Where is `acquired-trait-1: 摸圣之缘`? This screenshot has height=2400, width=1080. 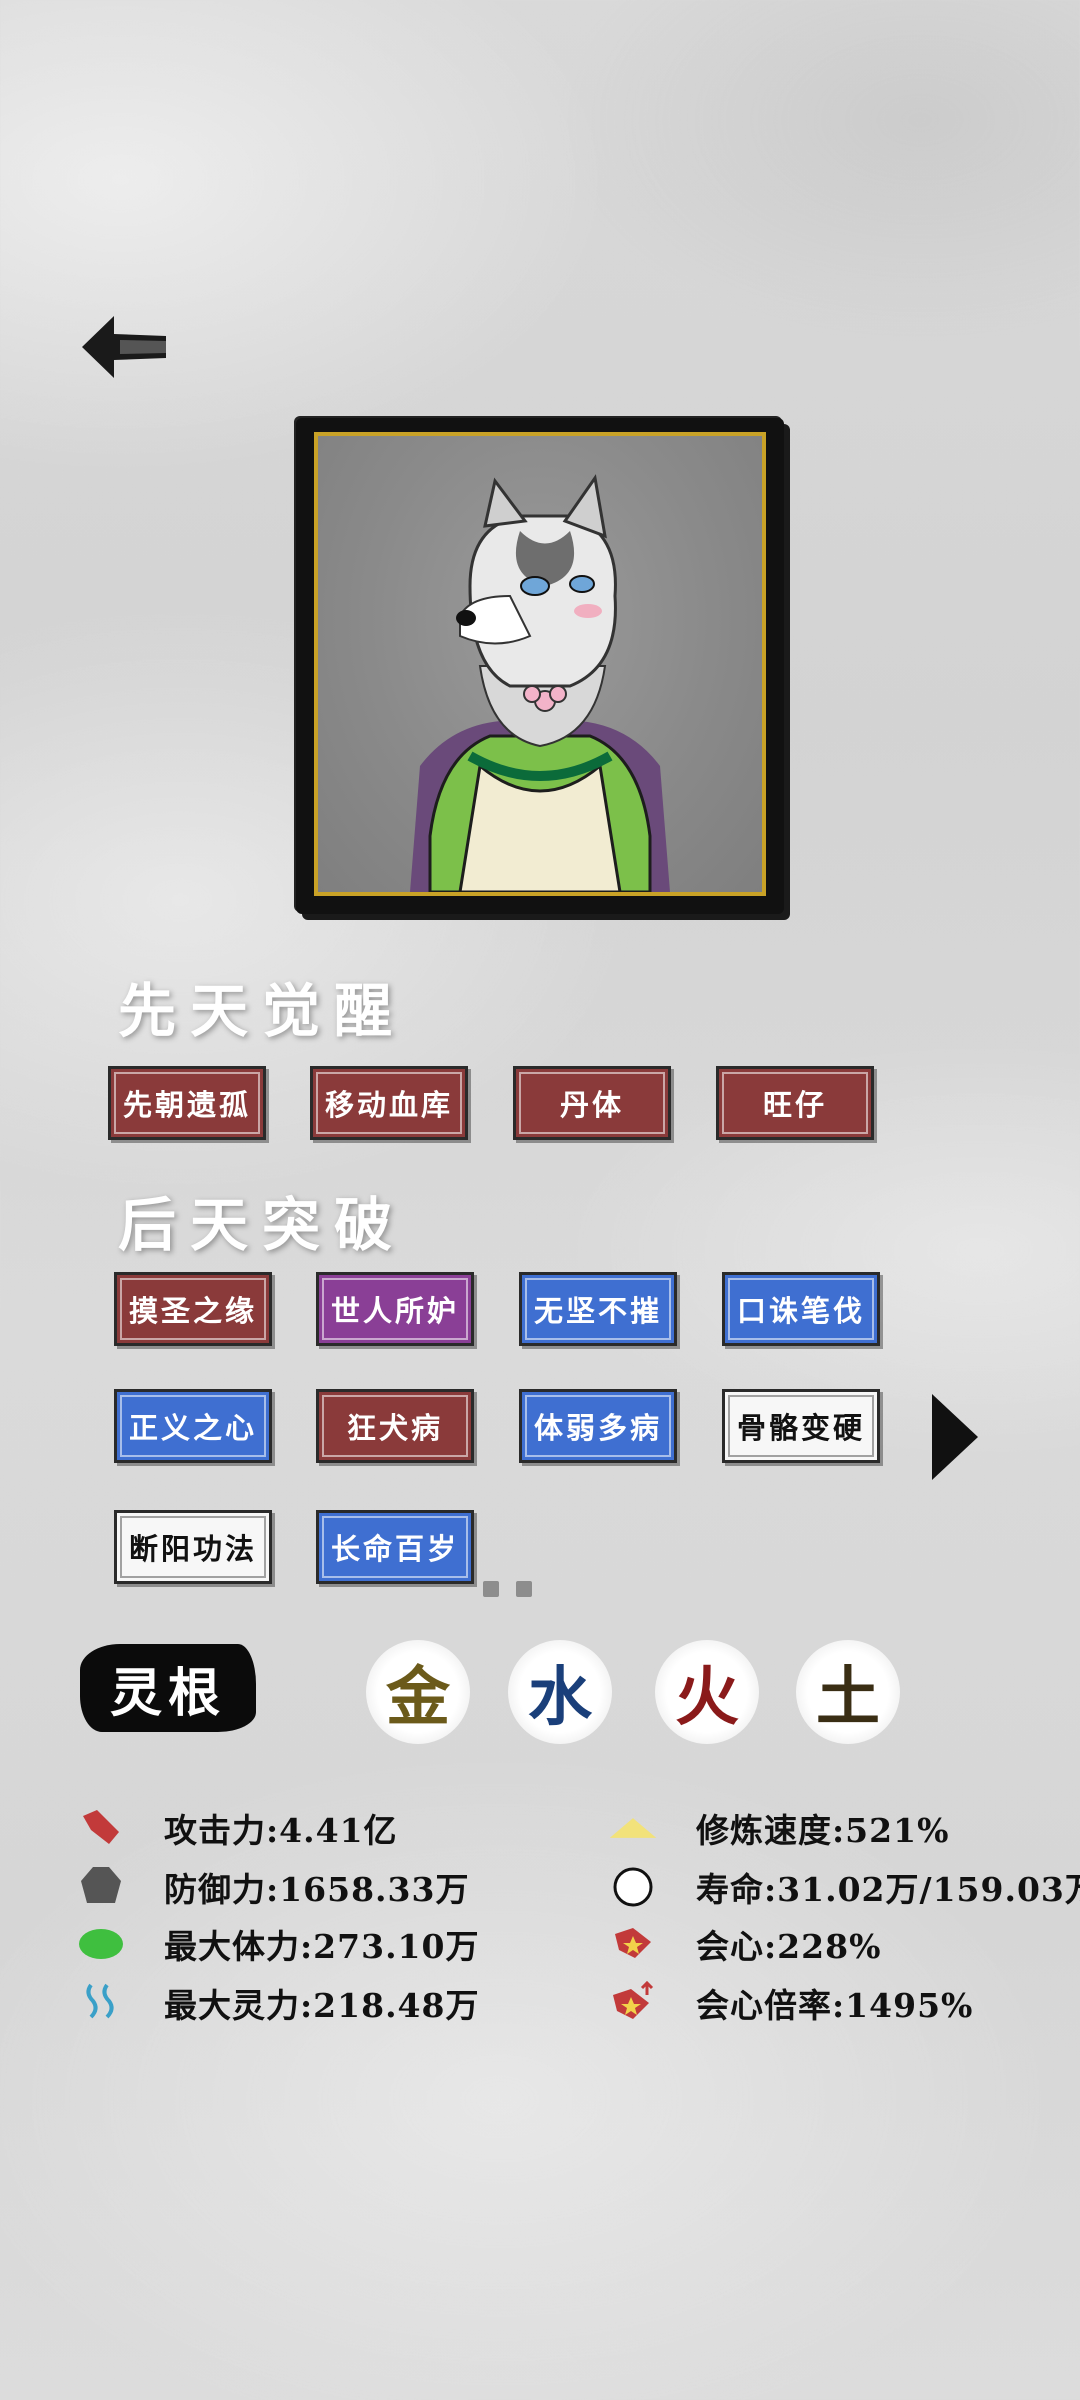 acquired-trait-1: 摸圣之缘 is located at coordinates (193, 1309).